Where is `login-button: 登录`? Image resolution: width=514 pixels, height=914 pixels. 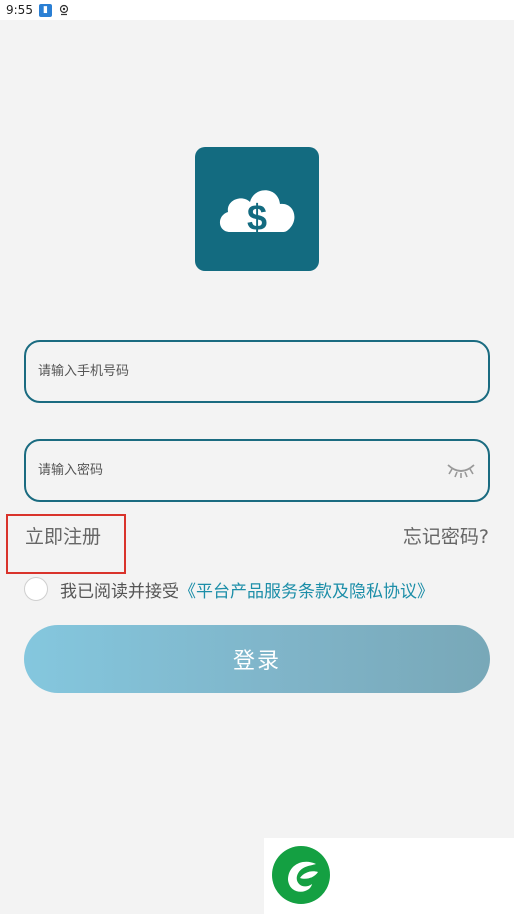
login-button: 登录 is located at coordinates (257, 659).